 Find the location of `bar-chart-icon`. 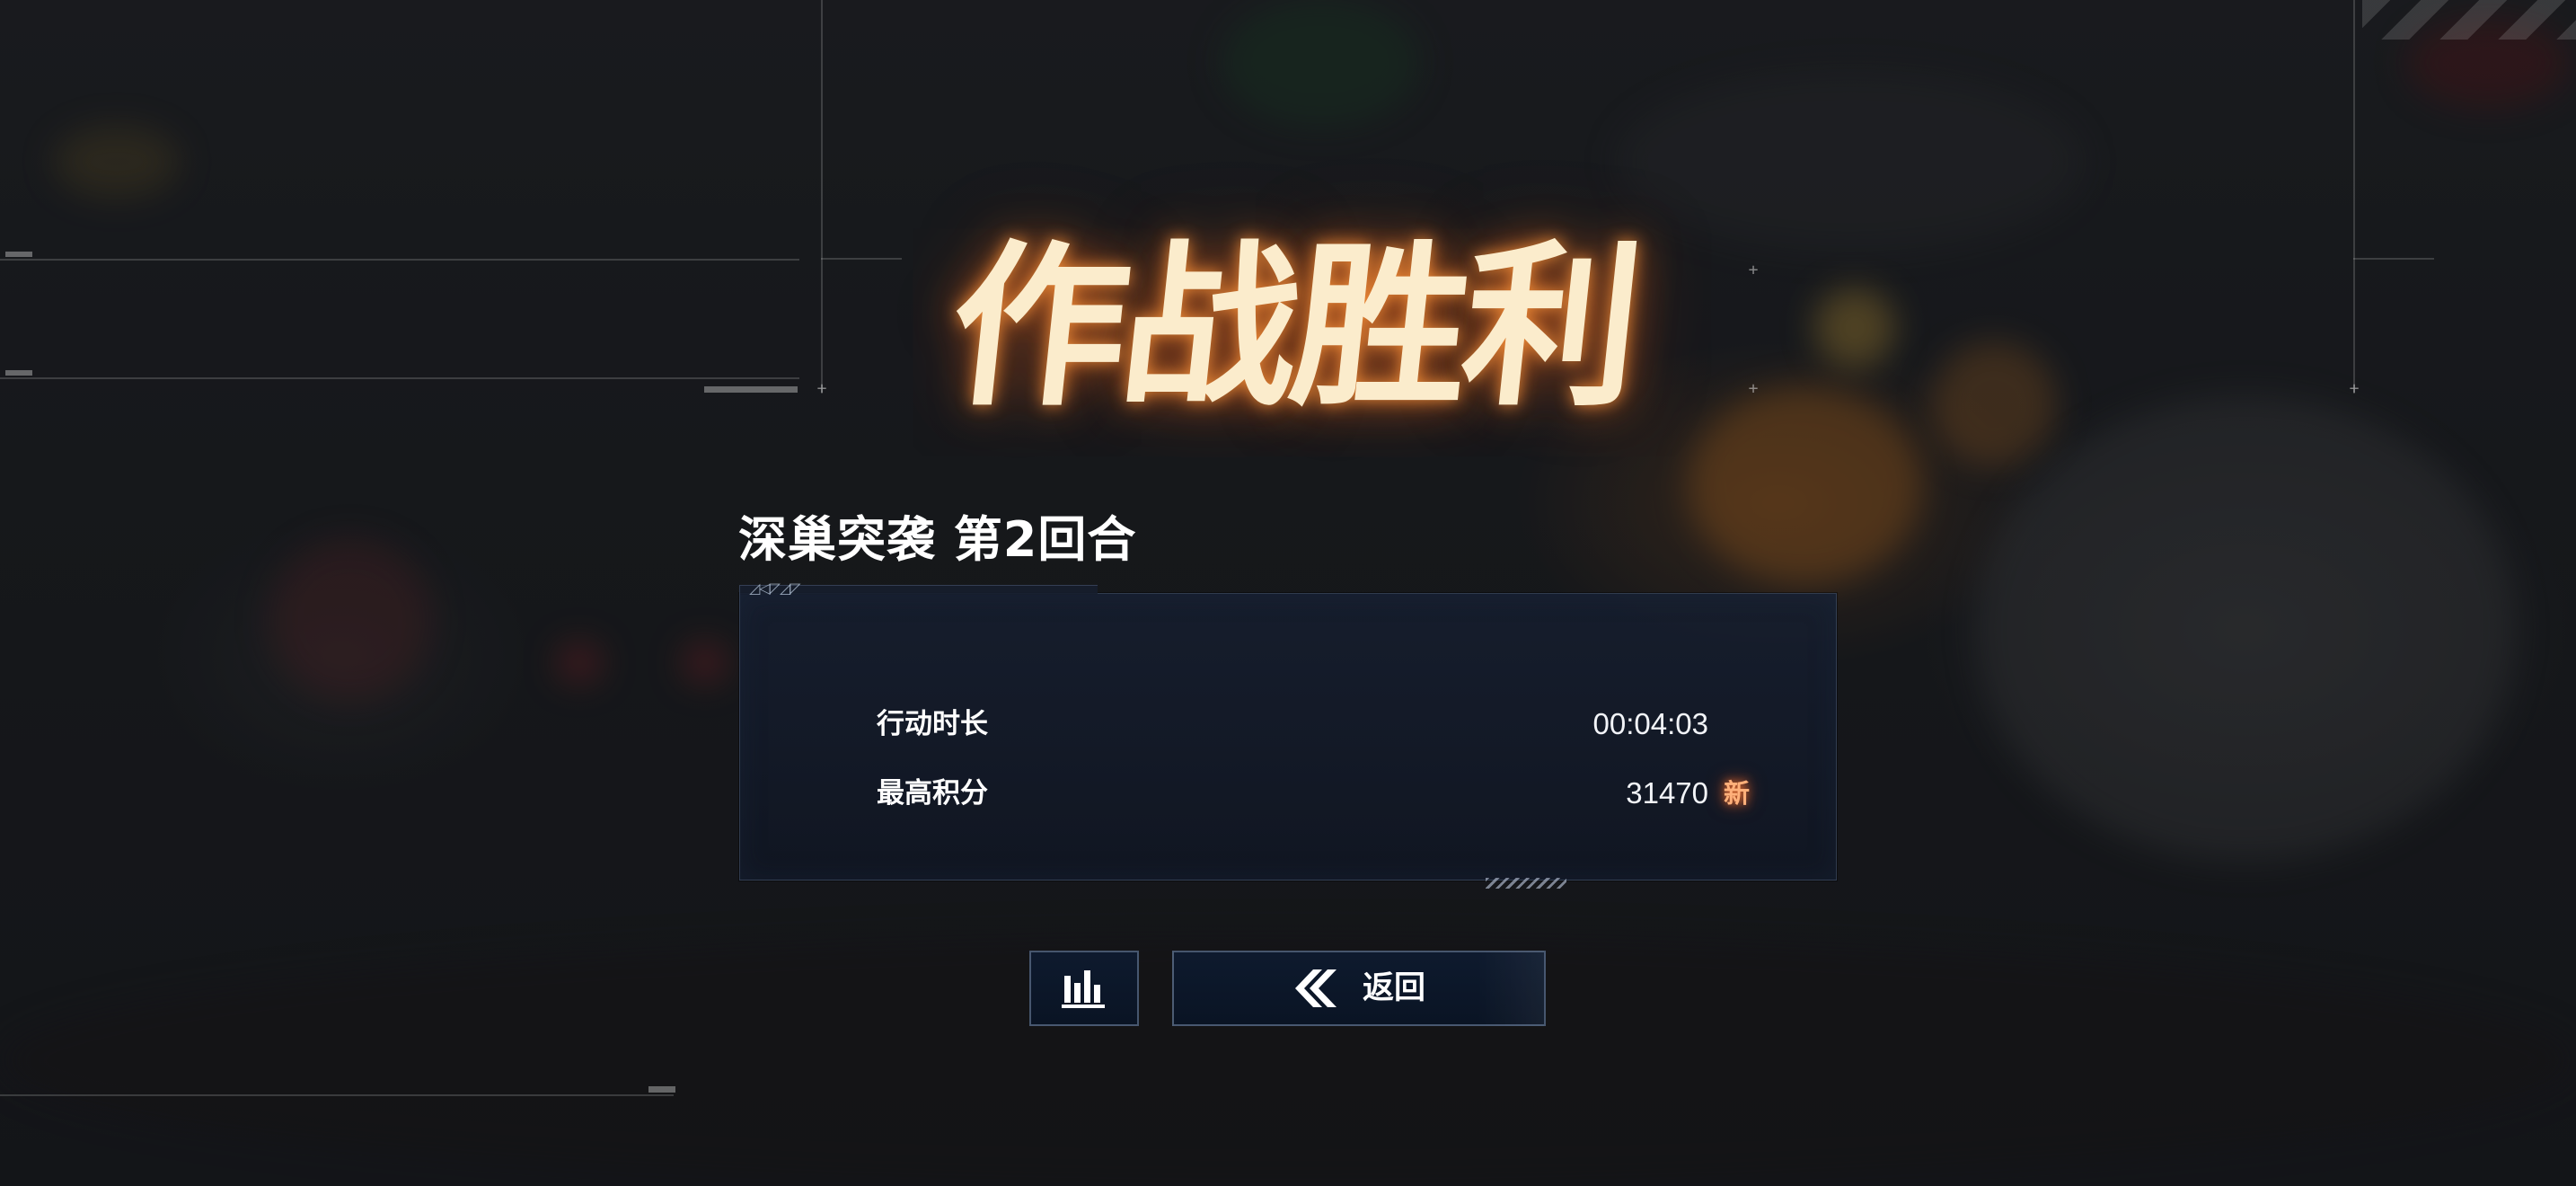

bar-chart-icon is located at coordinates (1083, 989).